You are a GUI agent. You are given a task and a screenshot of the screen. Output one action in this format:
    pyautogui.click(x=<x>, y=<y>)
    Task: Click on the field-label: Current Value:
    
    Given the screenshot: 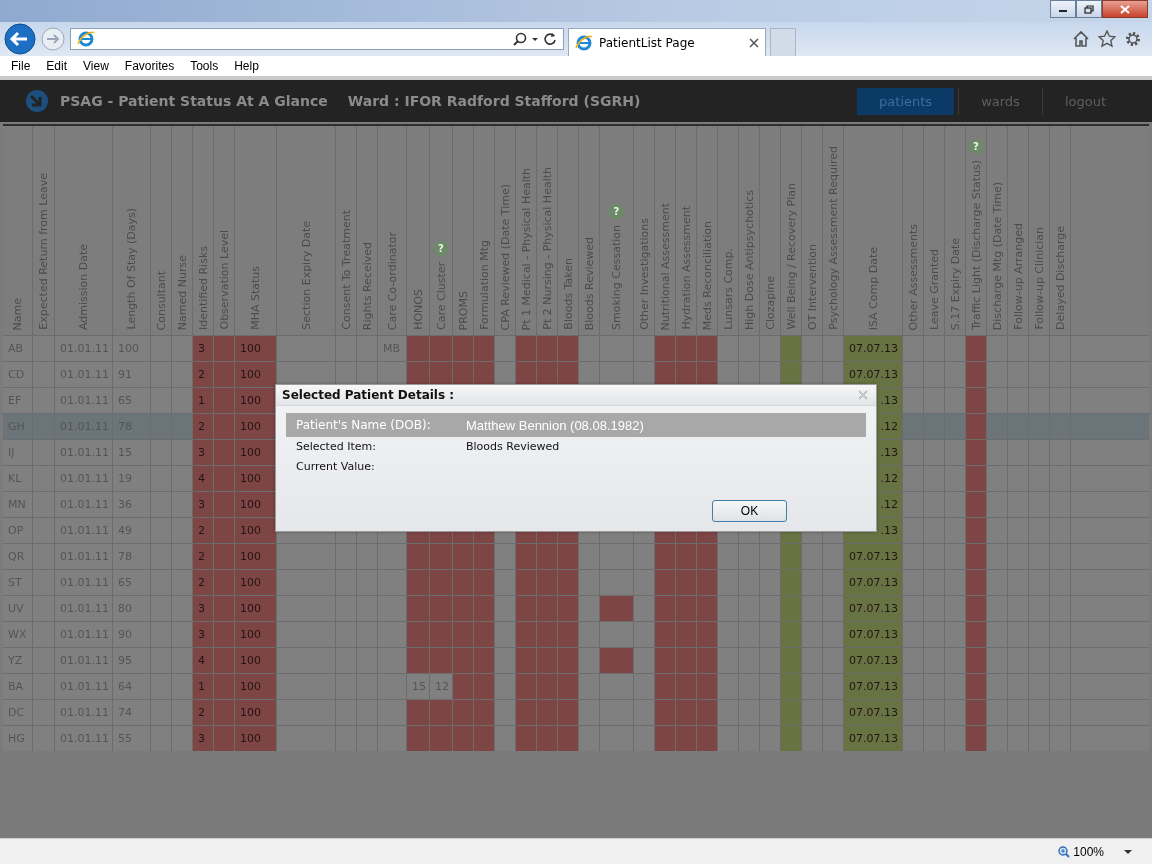 What is the action you would take?
    pyautogui.click(x=336, y=466)
    